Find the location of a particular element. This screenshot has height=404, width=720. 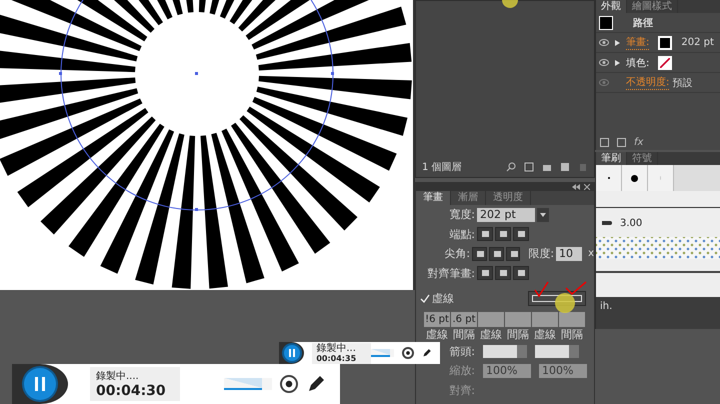

field-label: 限度: is located at coordinates (541, 254).